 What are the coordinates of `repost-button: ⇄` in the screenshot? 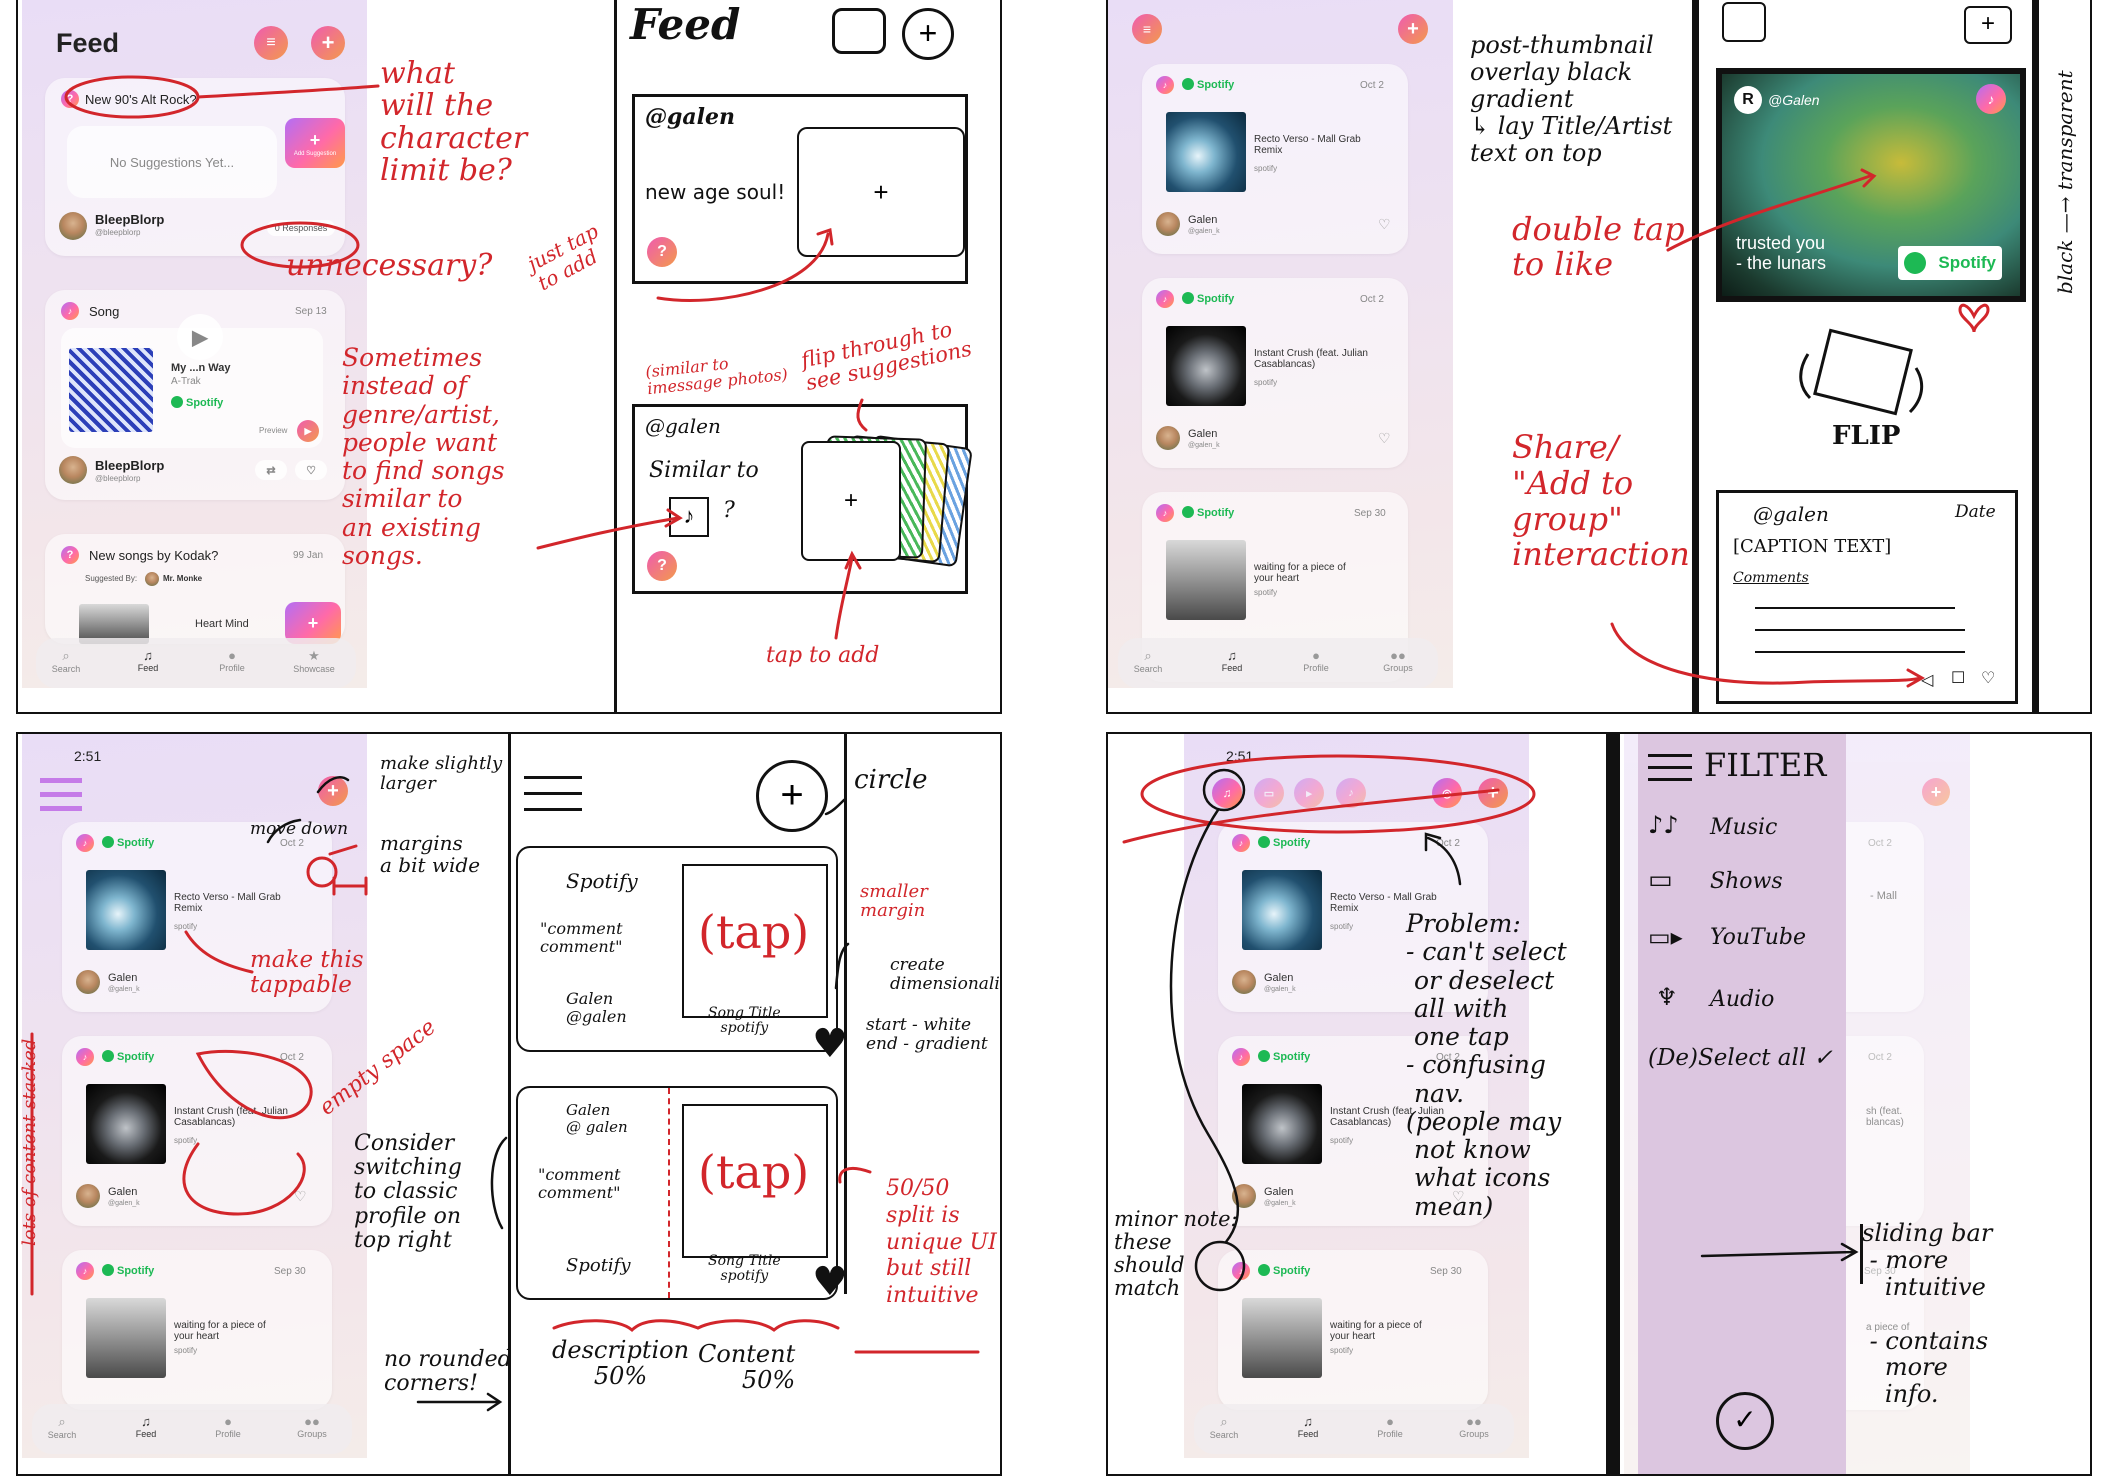 It's located at (271, 470).